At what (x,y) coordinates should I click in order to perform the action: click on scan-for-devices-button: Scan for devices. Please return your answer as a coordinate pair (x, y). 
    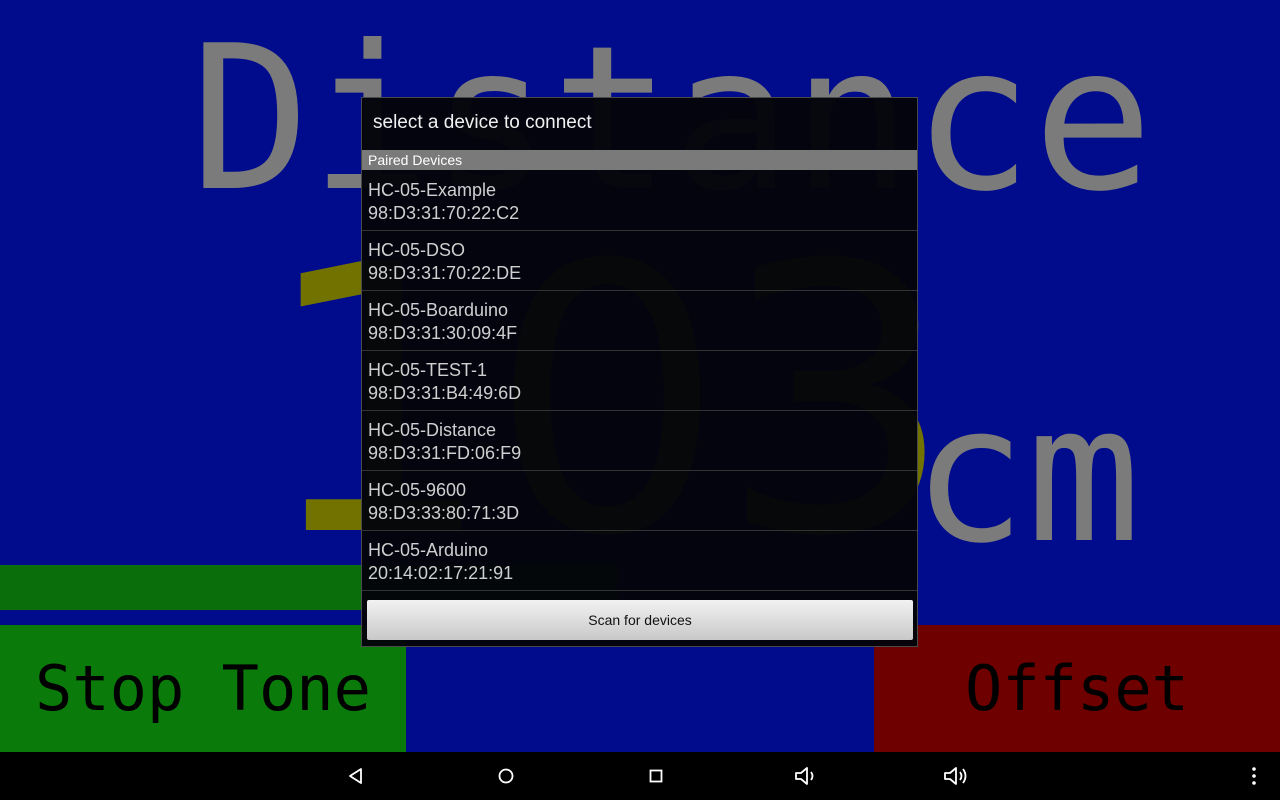
    Looking at the image, I should click on (640, 620).